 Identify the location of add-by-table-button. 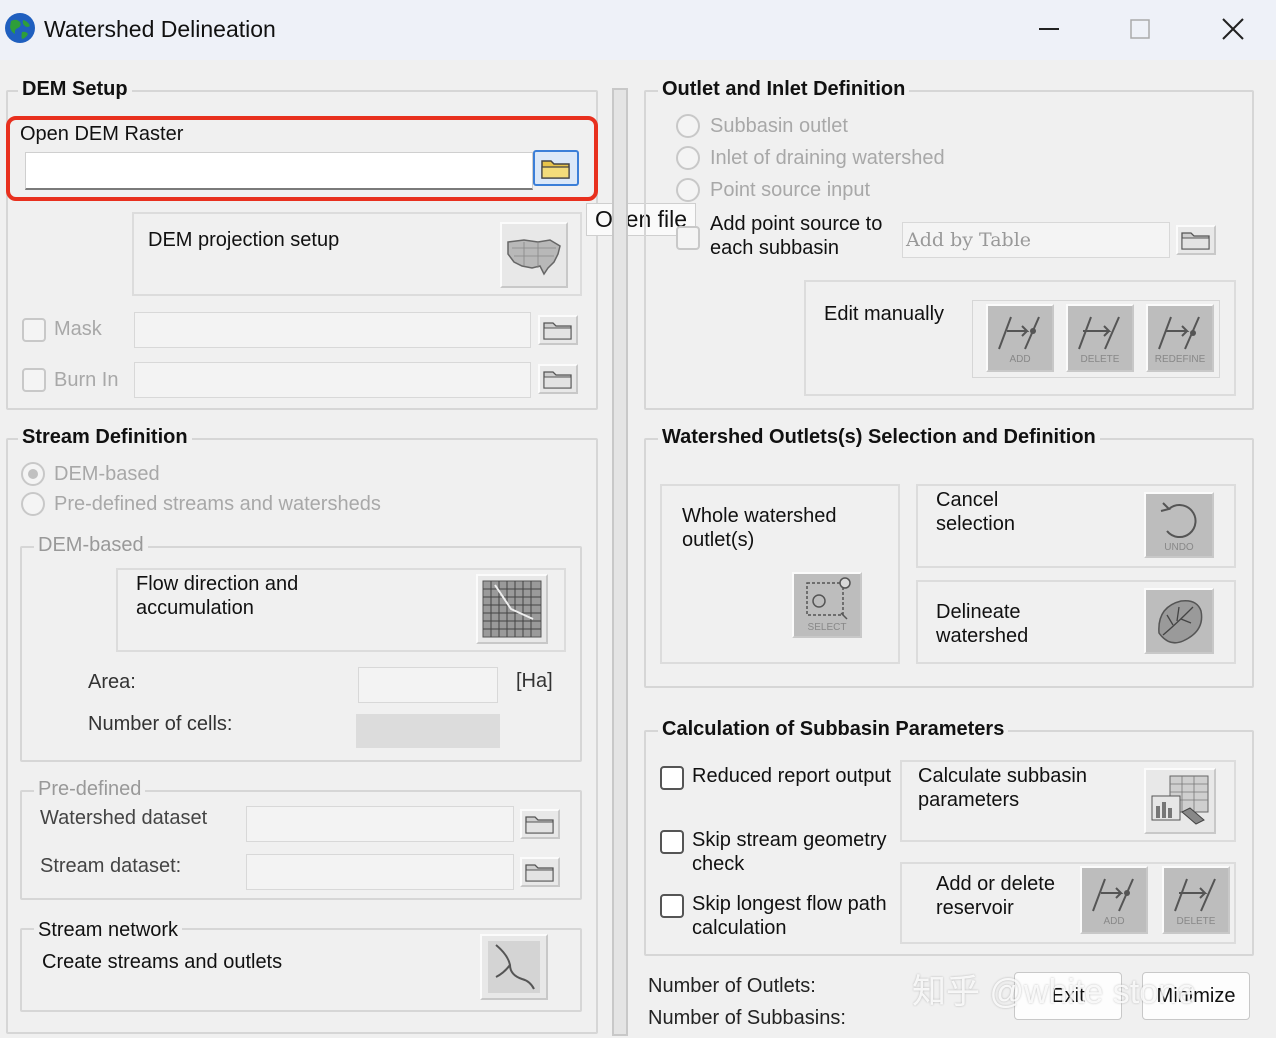
(1196, 240).